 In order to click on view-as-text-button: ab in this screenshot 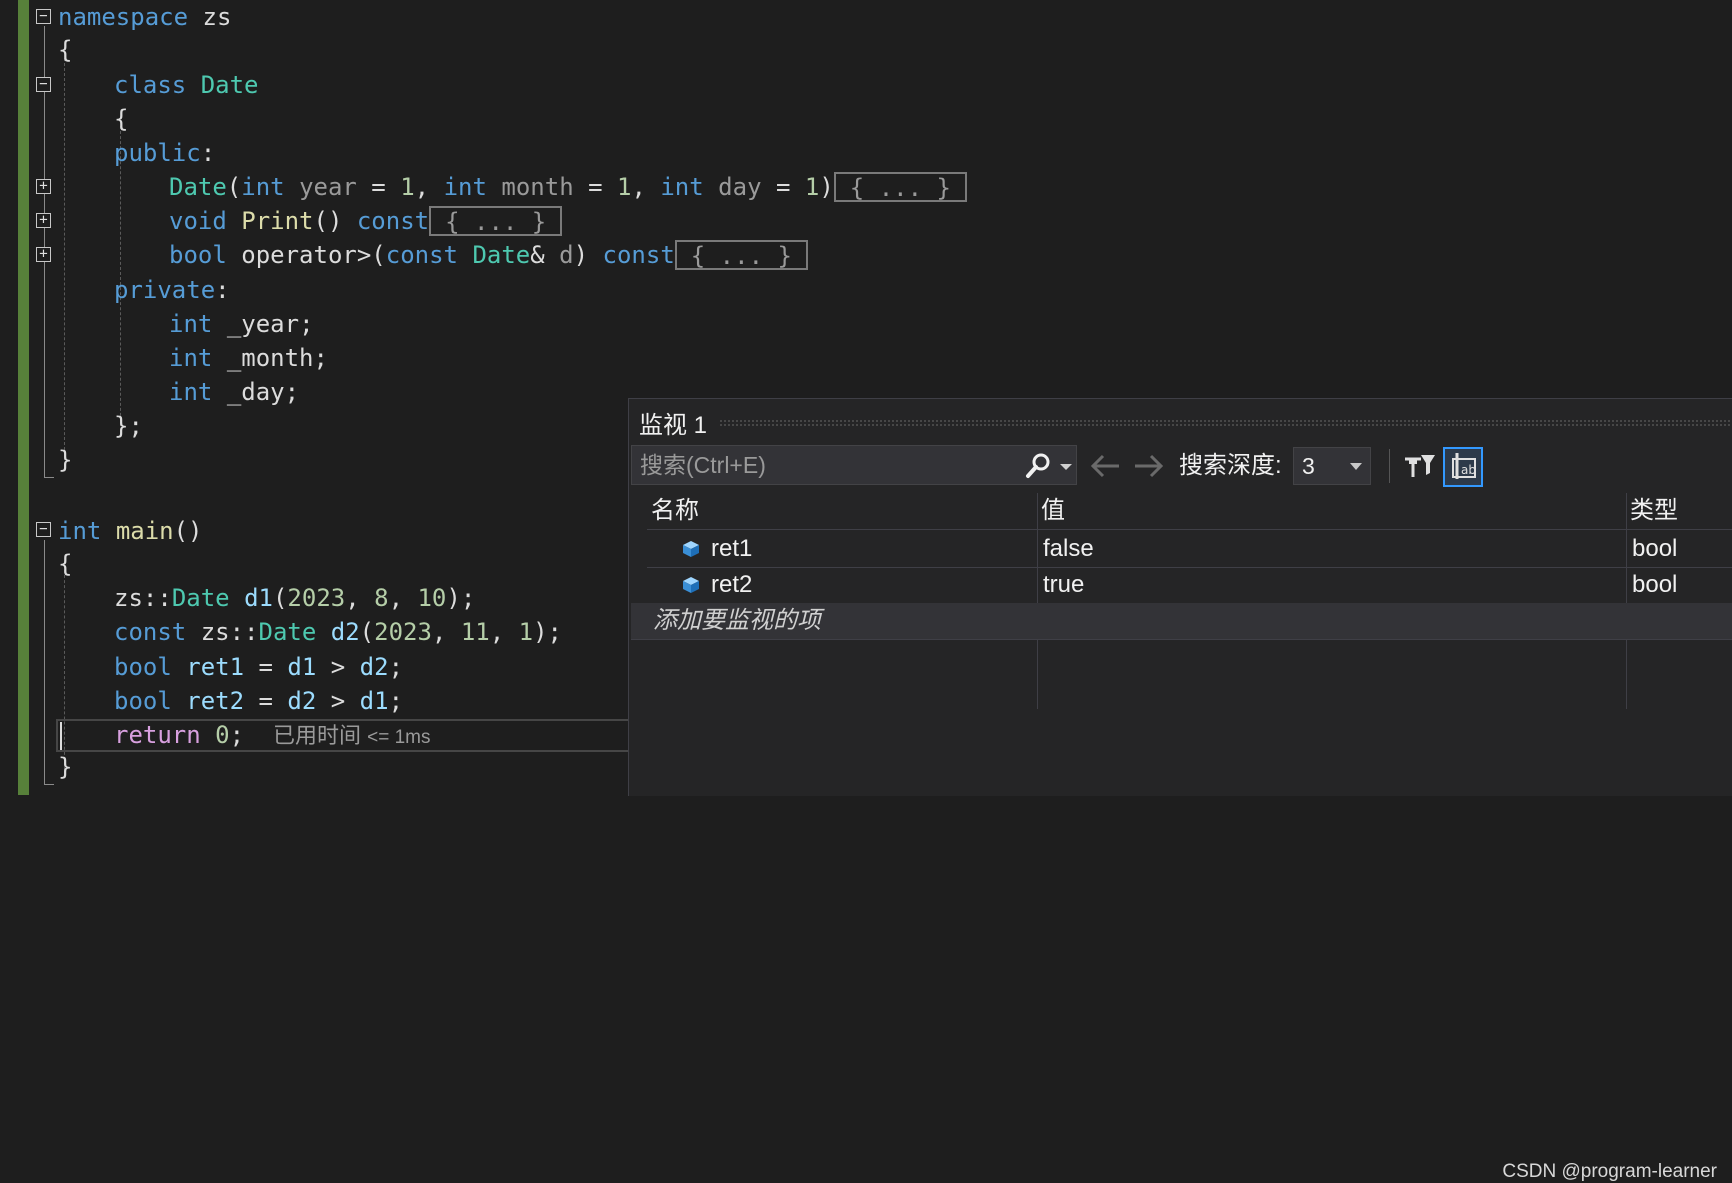, I will do `click(1463, 467)`.